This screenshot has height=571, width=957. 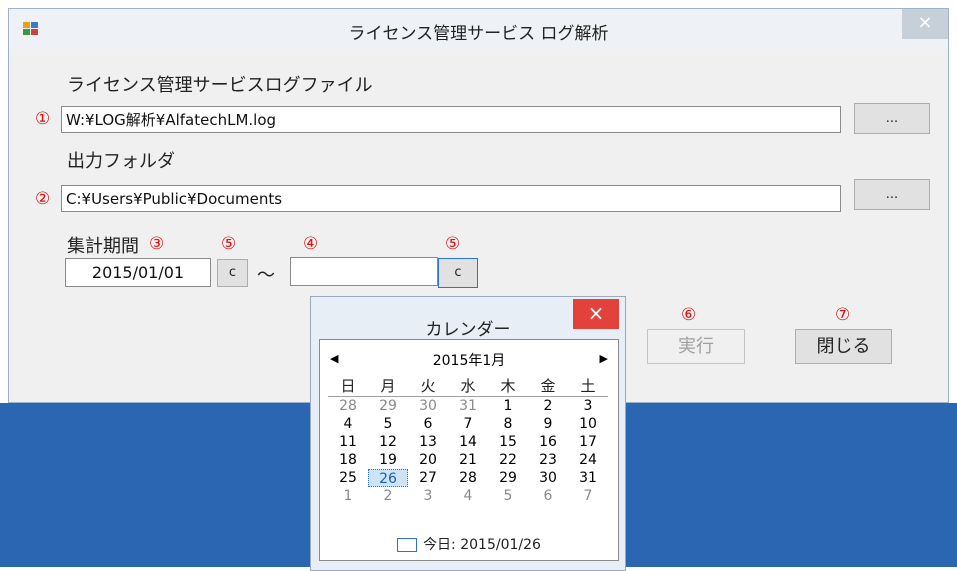 I want to click on day-of-week: 木, so click(x=508, y=386).